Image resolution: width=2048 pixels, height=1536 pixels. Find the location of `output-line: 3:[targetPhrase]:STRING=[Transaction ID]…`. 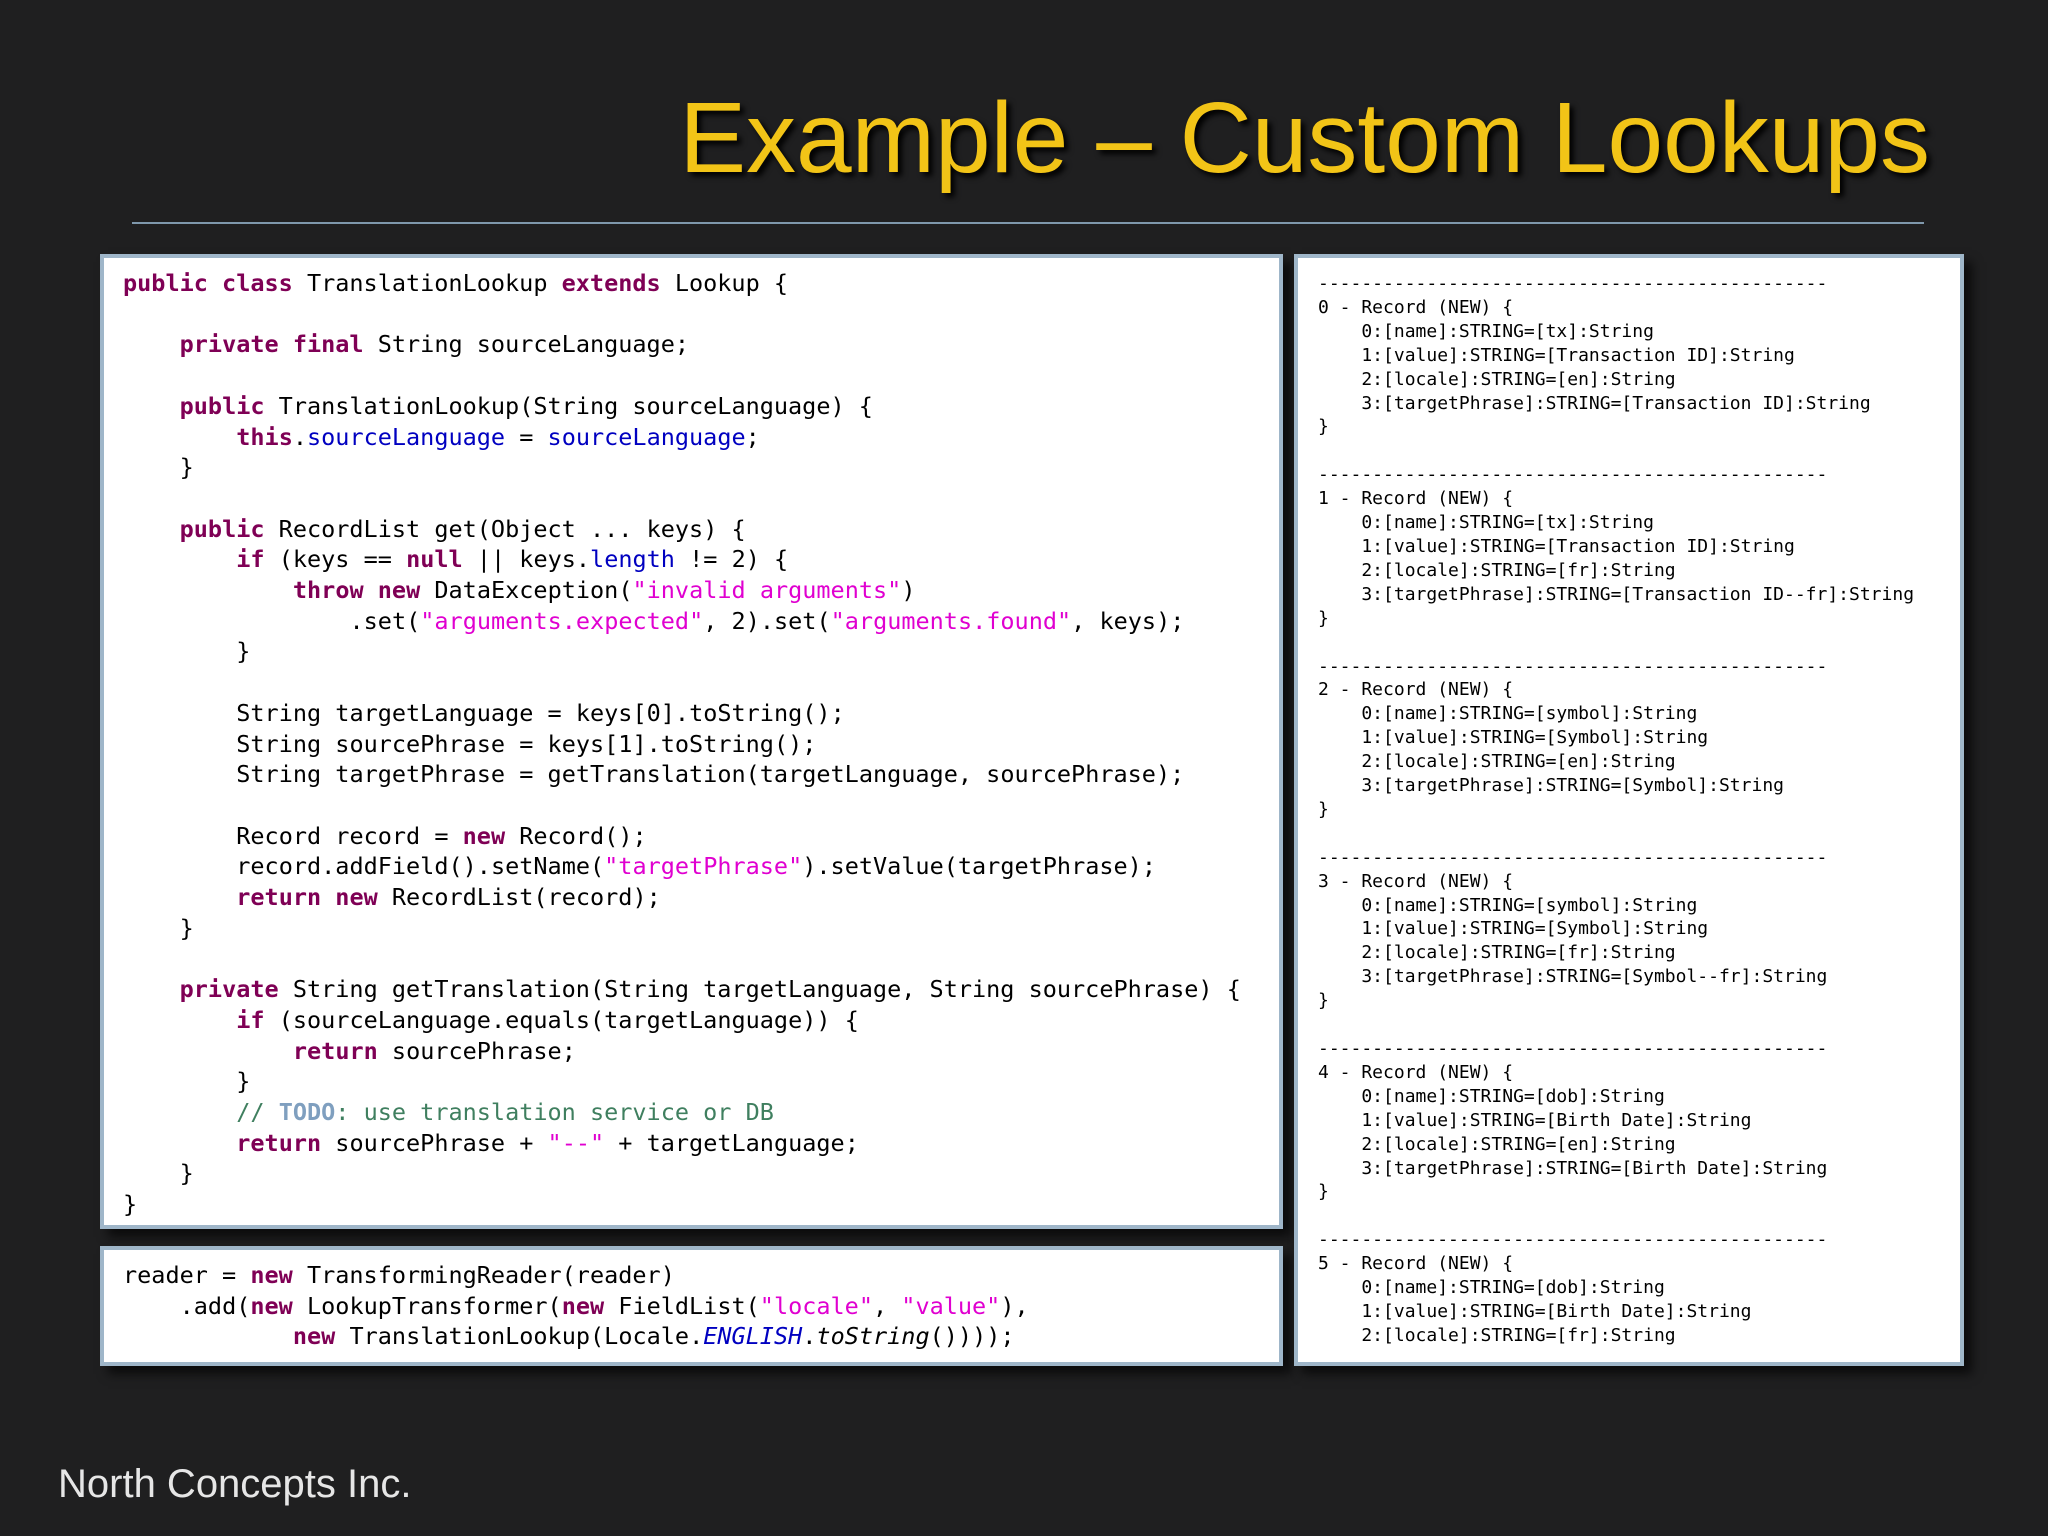

output-line: 3:[targetPhrase]:STRING=[Transaction ID]… is located at coordinates (1594, 403).